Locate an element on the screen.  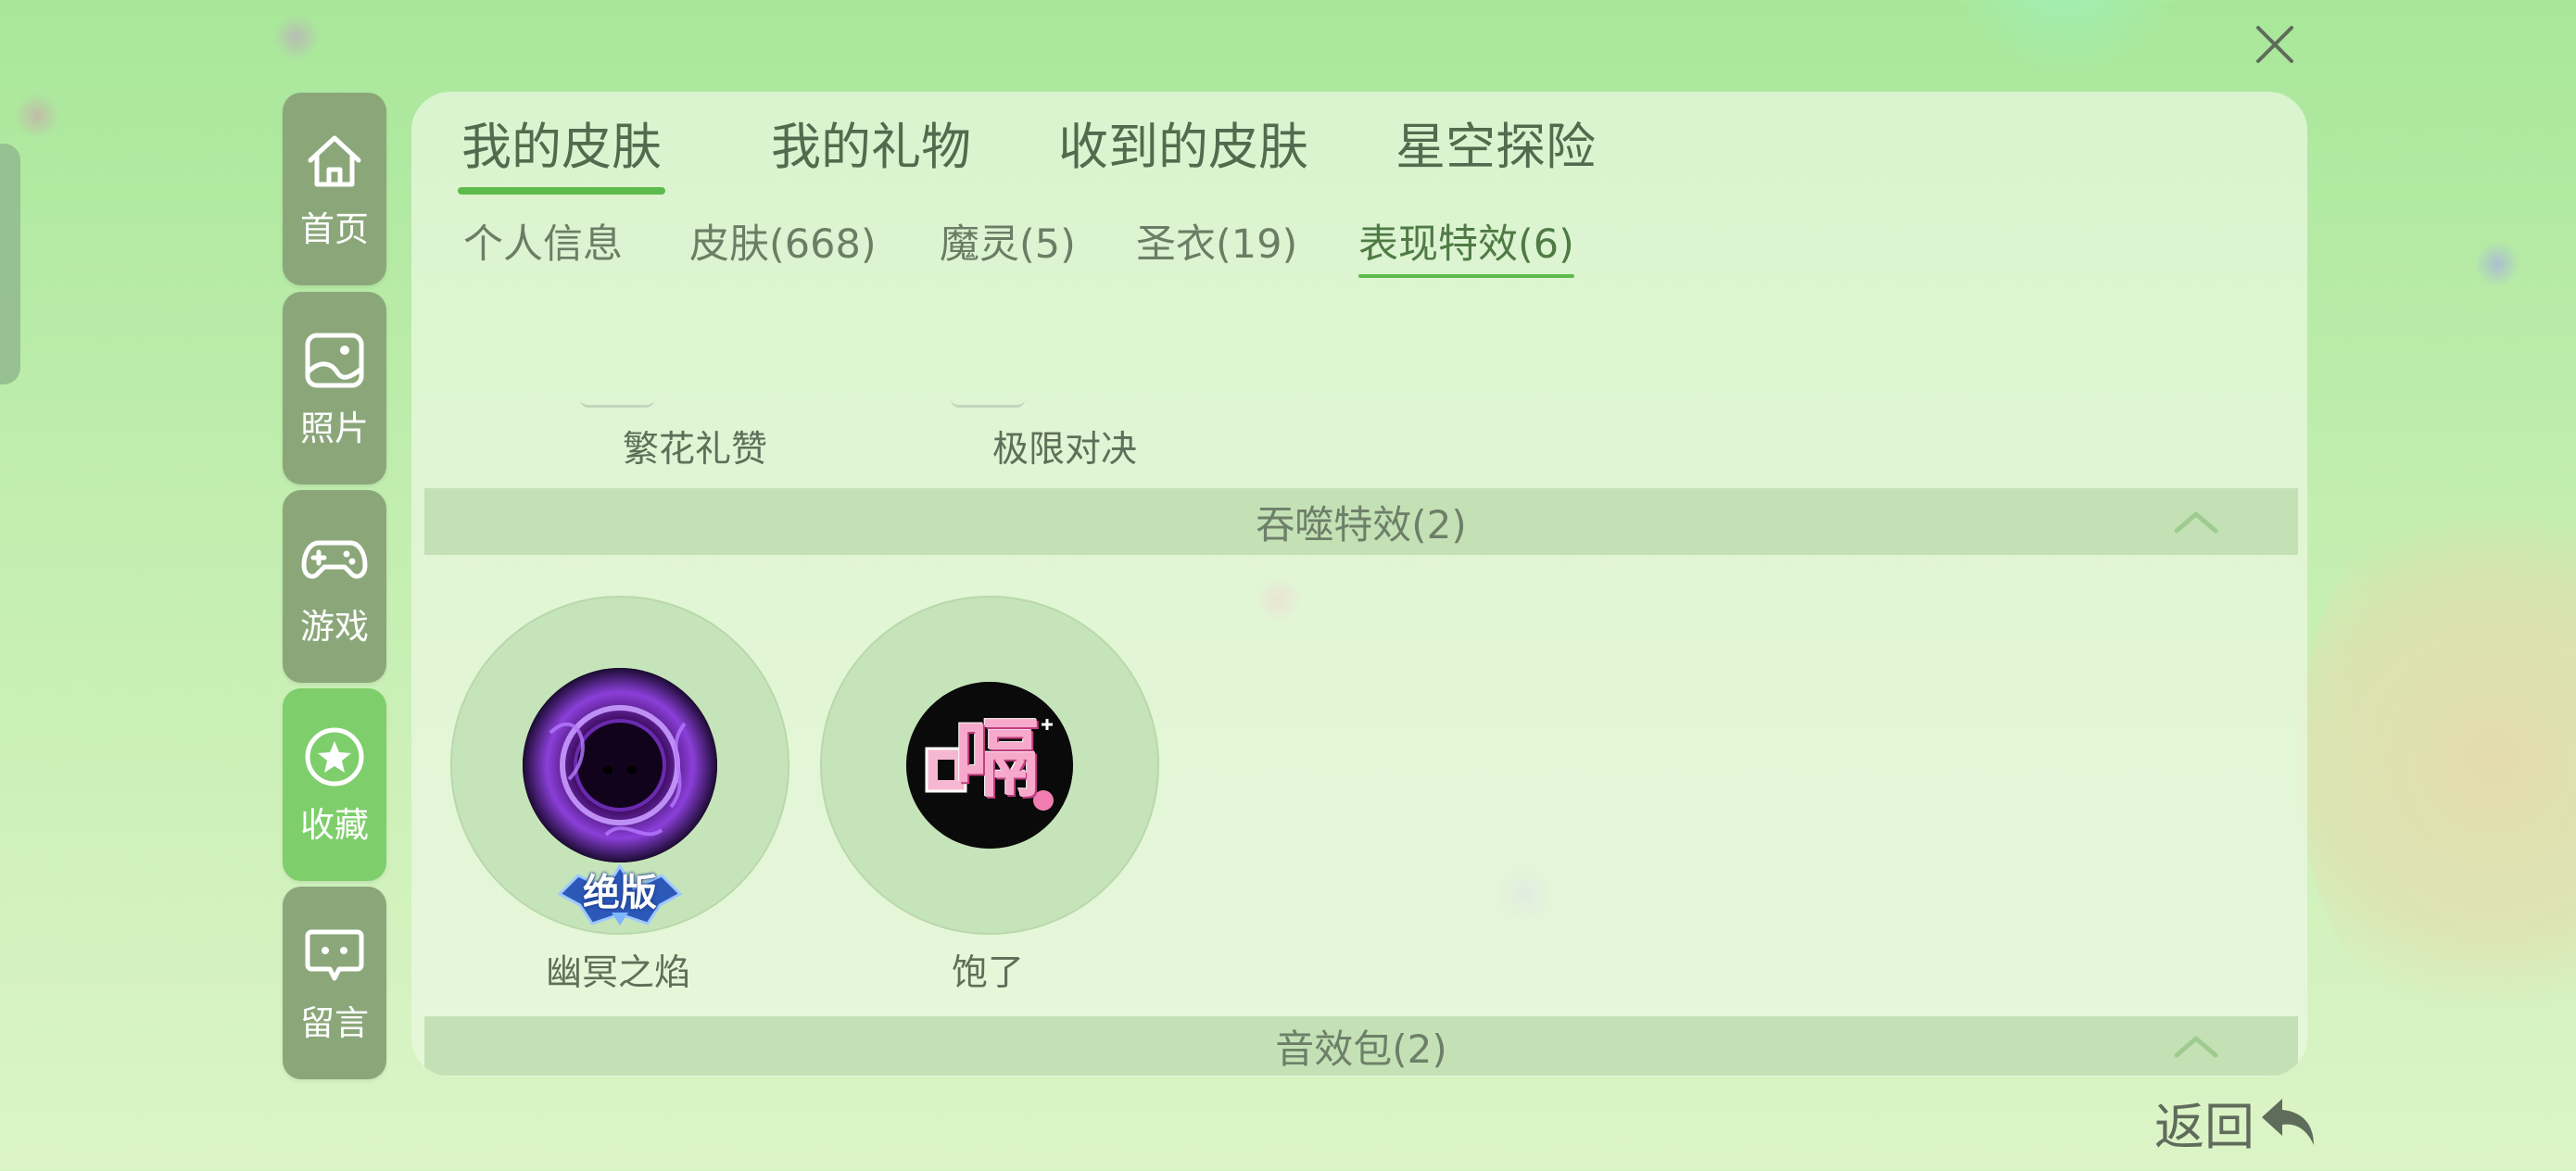
section-title: 吞噬特效(2) is located at coordinates (1362, 525).